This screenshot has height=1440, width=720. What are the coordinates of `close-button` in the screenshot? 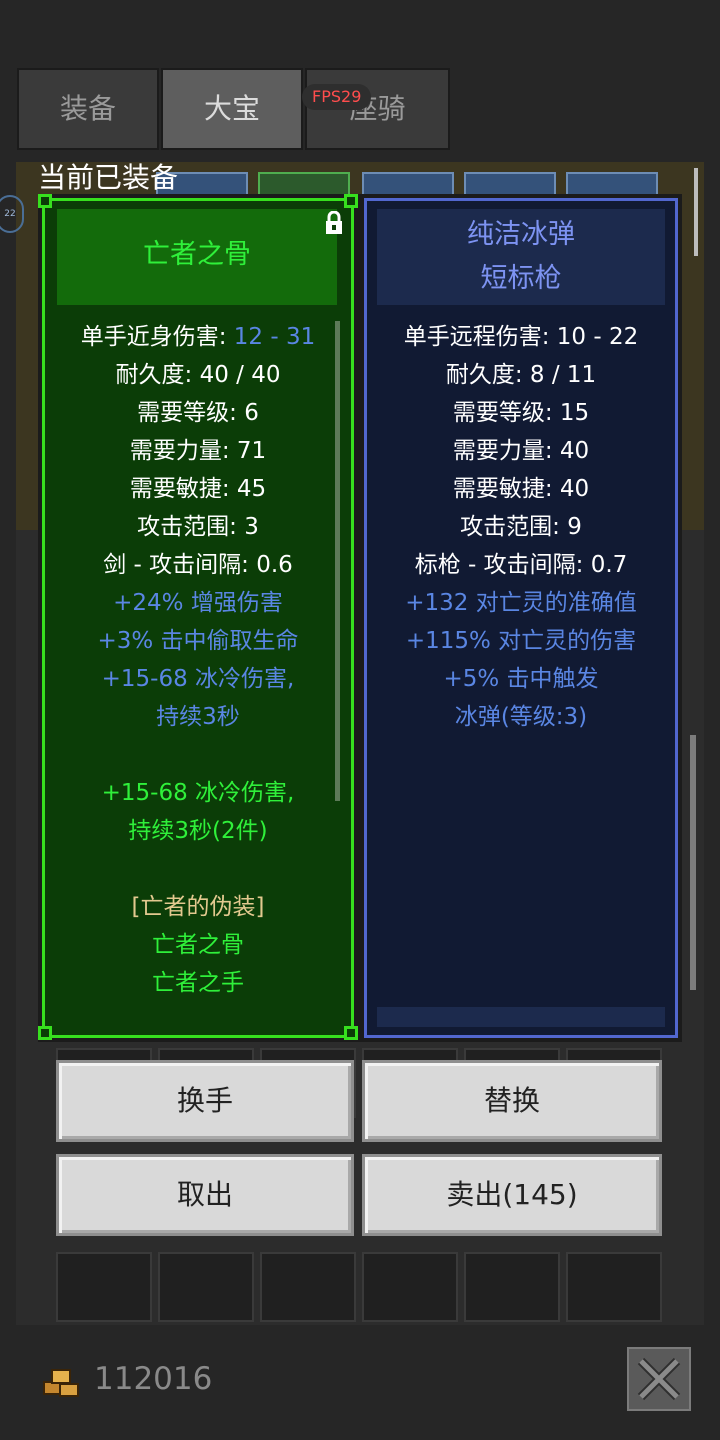 It's located at (659, 1379).